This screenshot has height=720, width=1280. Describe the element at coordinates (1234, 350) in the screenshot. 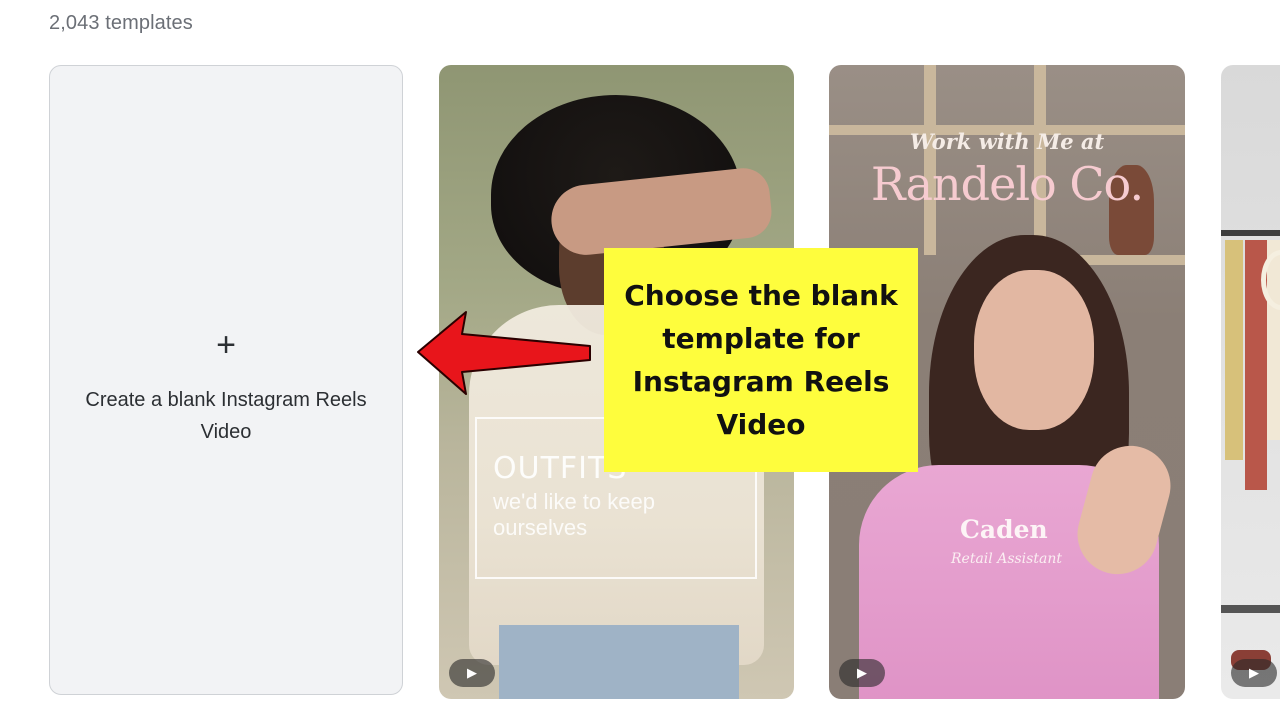

I see `clothing-item` at that location.